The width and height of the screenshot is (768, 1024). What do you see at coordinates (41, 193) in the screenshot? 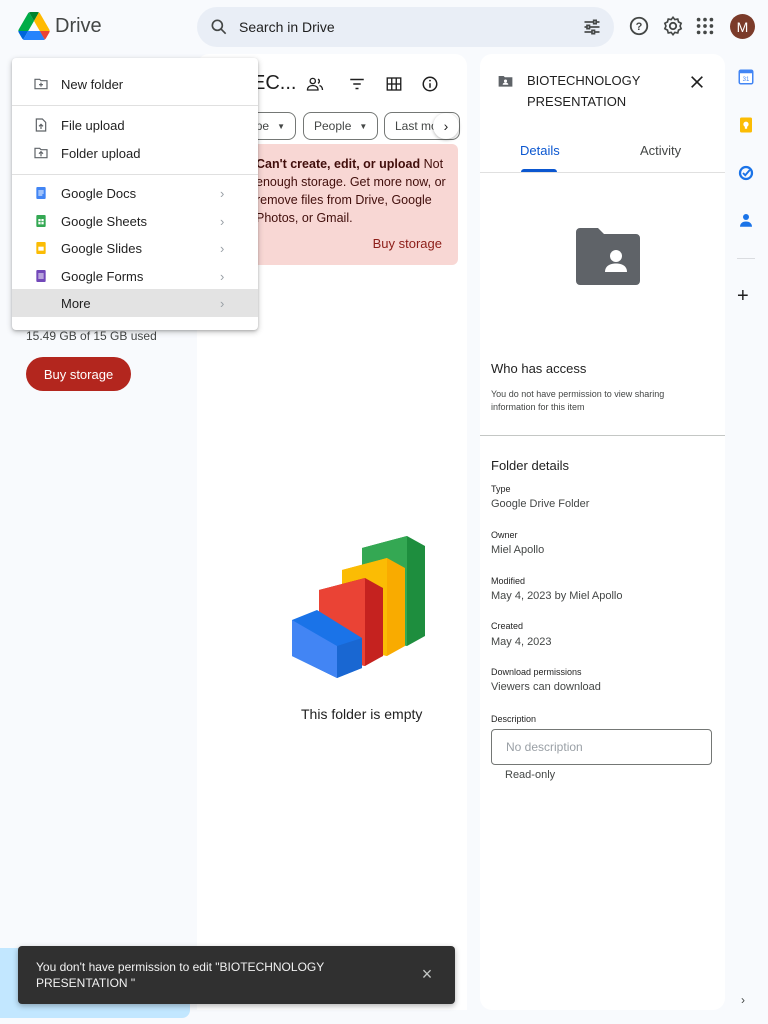
I see `docs-icon` at bounding box center [41, 193].